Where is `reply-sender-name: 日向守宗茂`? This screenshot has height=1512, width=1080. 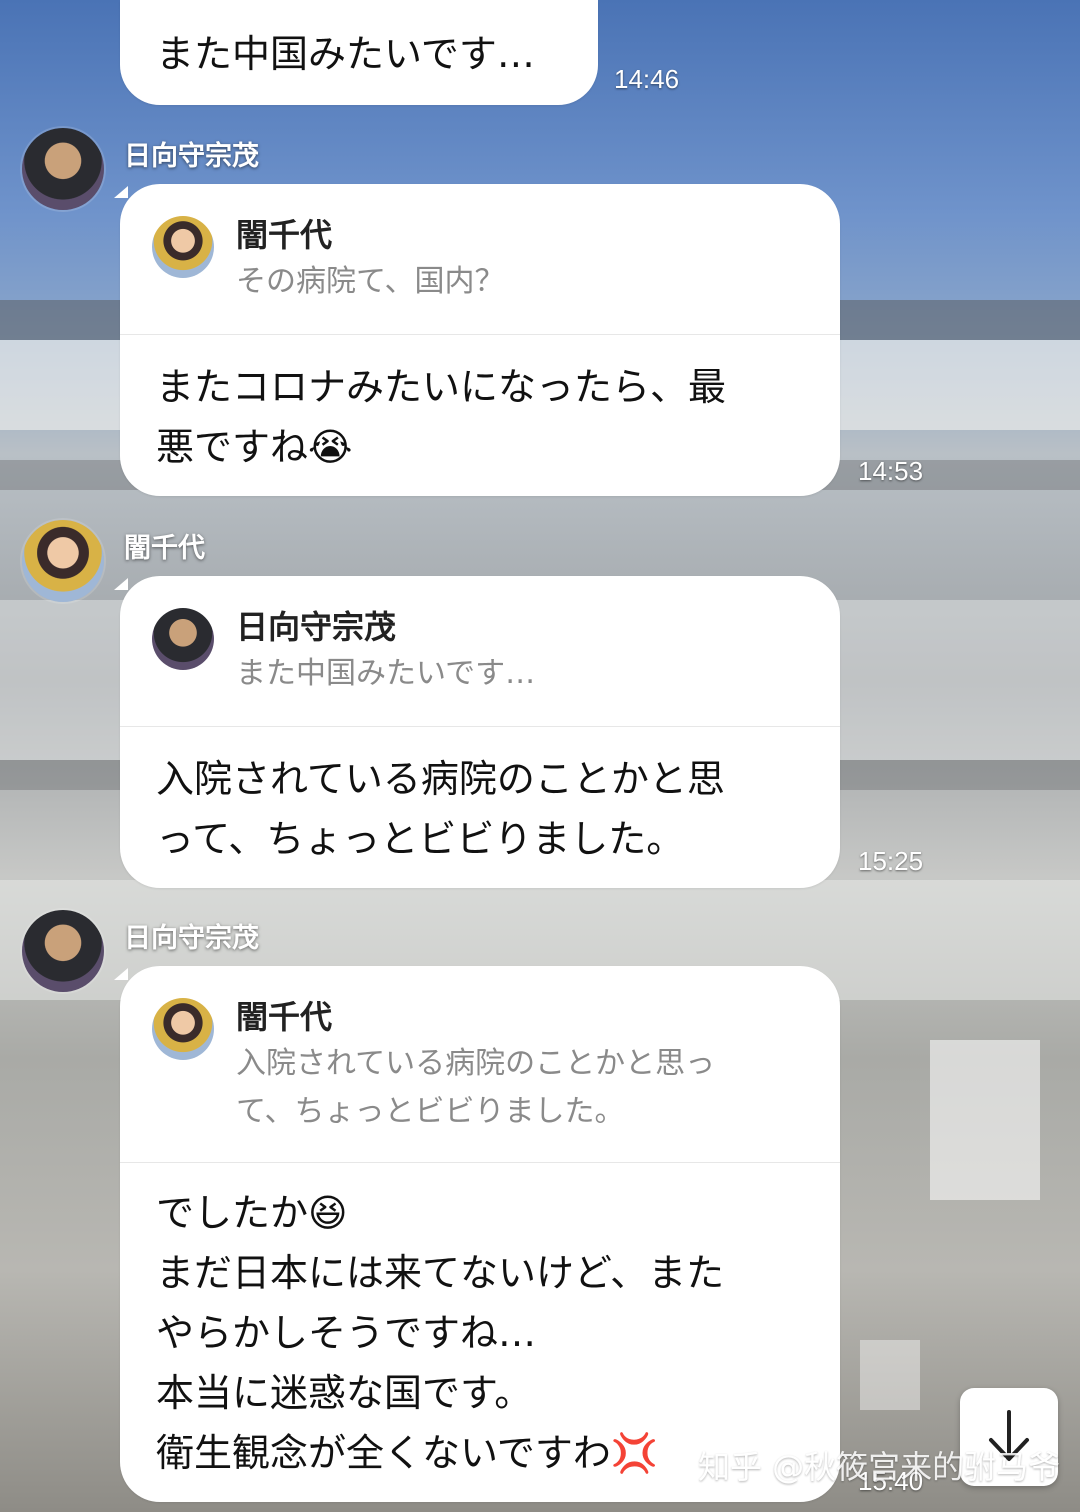
reply-sender-name: 日向守宗茂 is located at coordinates (316, 627).